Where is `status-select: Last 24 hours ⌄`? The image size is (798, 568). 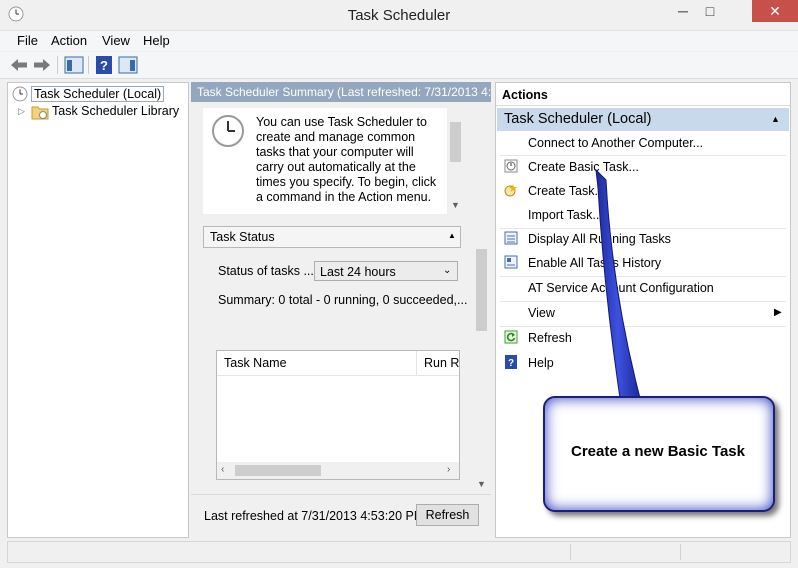
status-select: Last 24 hours ⌄ is located at coordinates (386, 271).